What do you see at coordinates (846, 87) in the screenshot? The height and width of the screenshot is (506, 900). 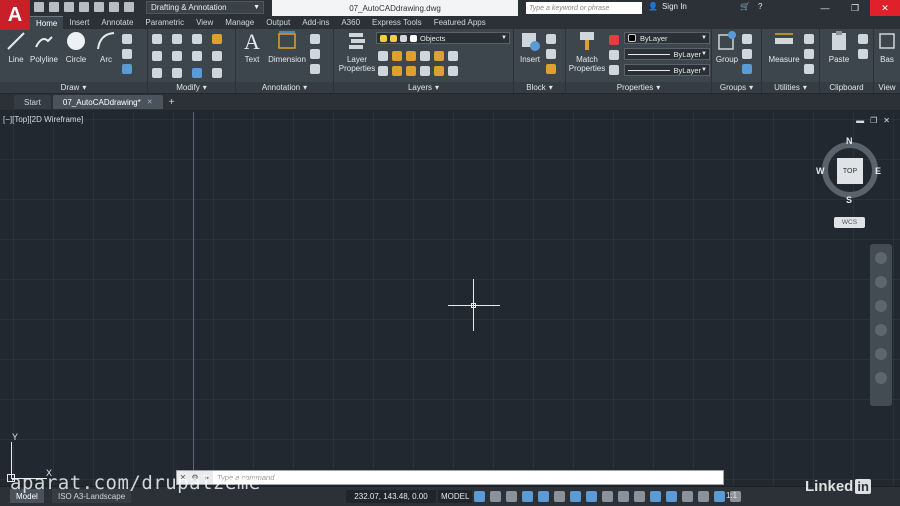 I see `clipboard-panel-title: Clipboard` at bounding box center [846, 87].